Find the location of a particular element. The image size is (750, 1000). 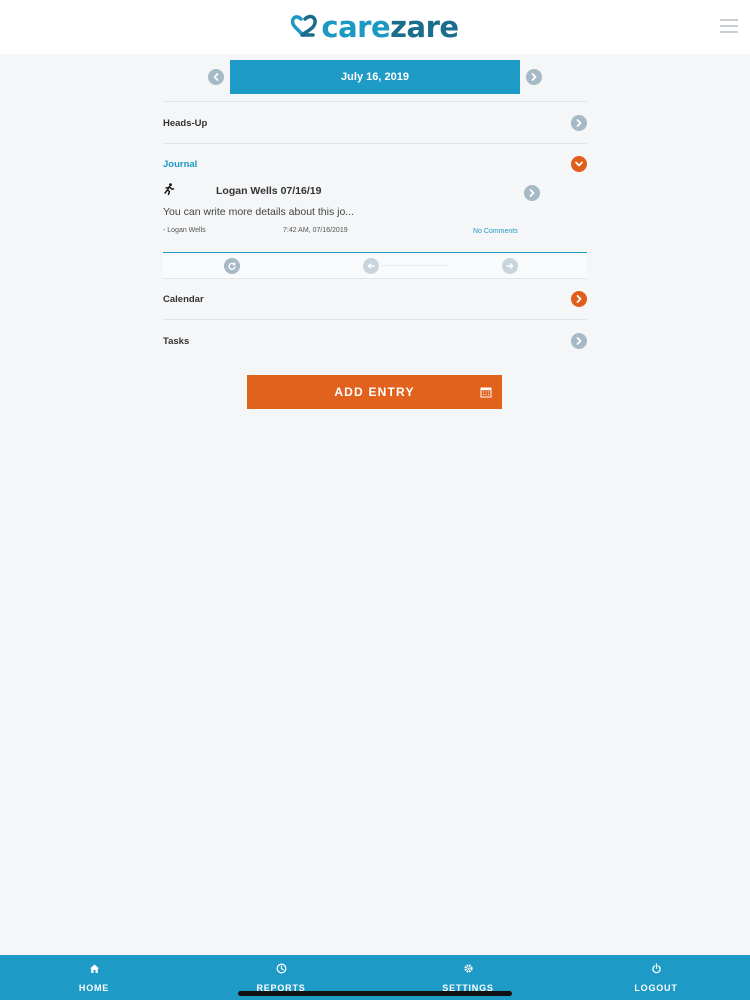

add-entry-button: ADD ENTRY is located at coordinates (374, 392).